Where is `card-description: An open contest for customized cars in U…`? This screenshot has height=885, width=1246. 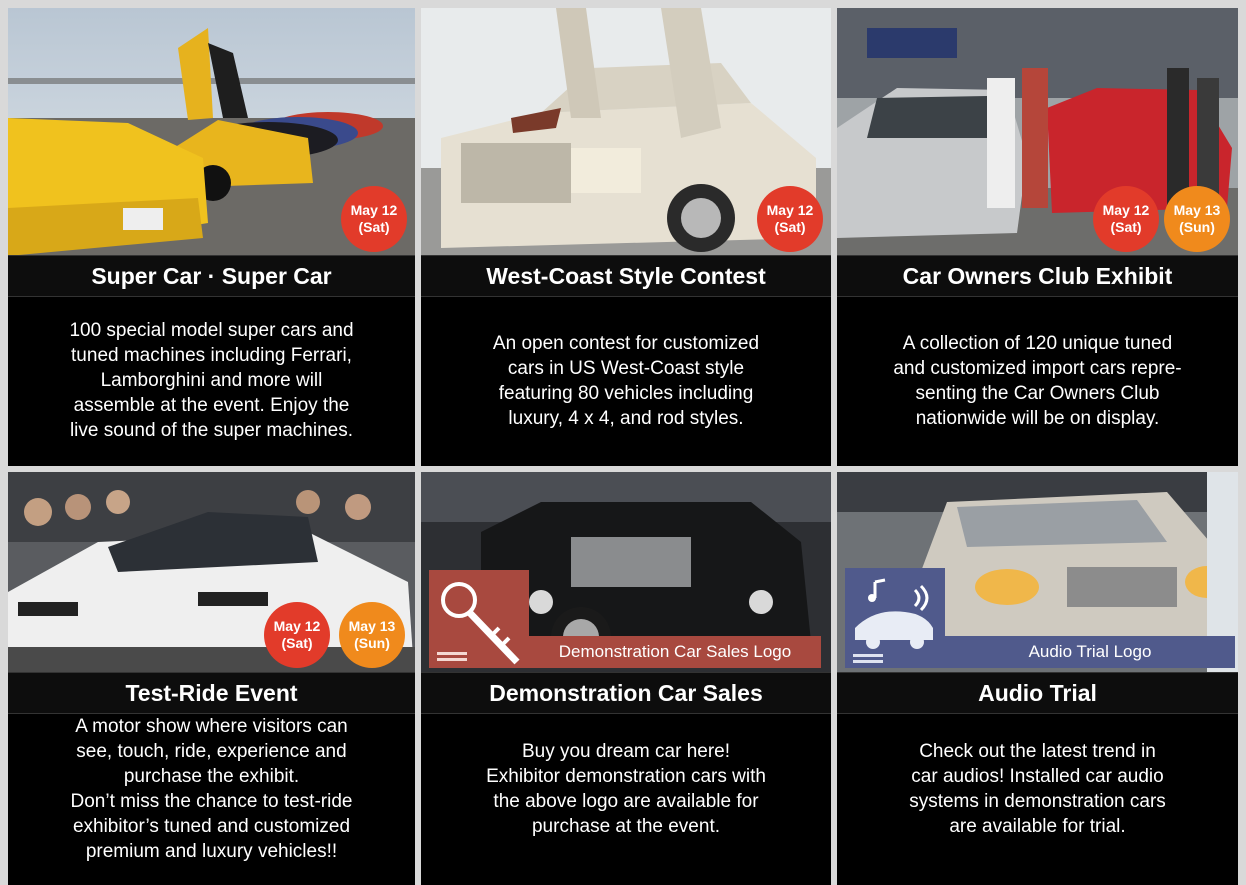 card-description: An open contest for customized cars in U… is located at coordinates (626, 380).